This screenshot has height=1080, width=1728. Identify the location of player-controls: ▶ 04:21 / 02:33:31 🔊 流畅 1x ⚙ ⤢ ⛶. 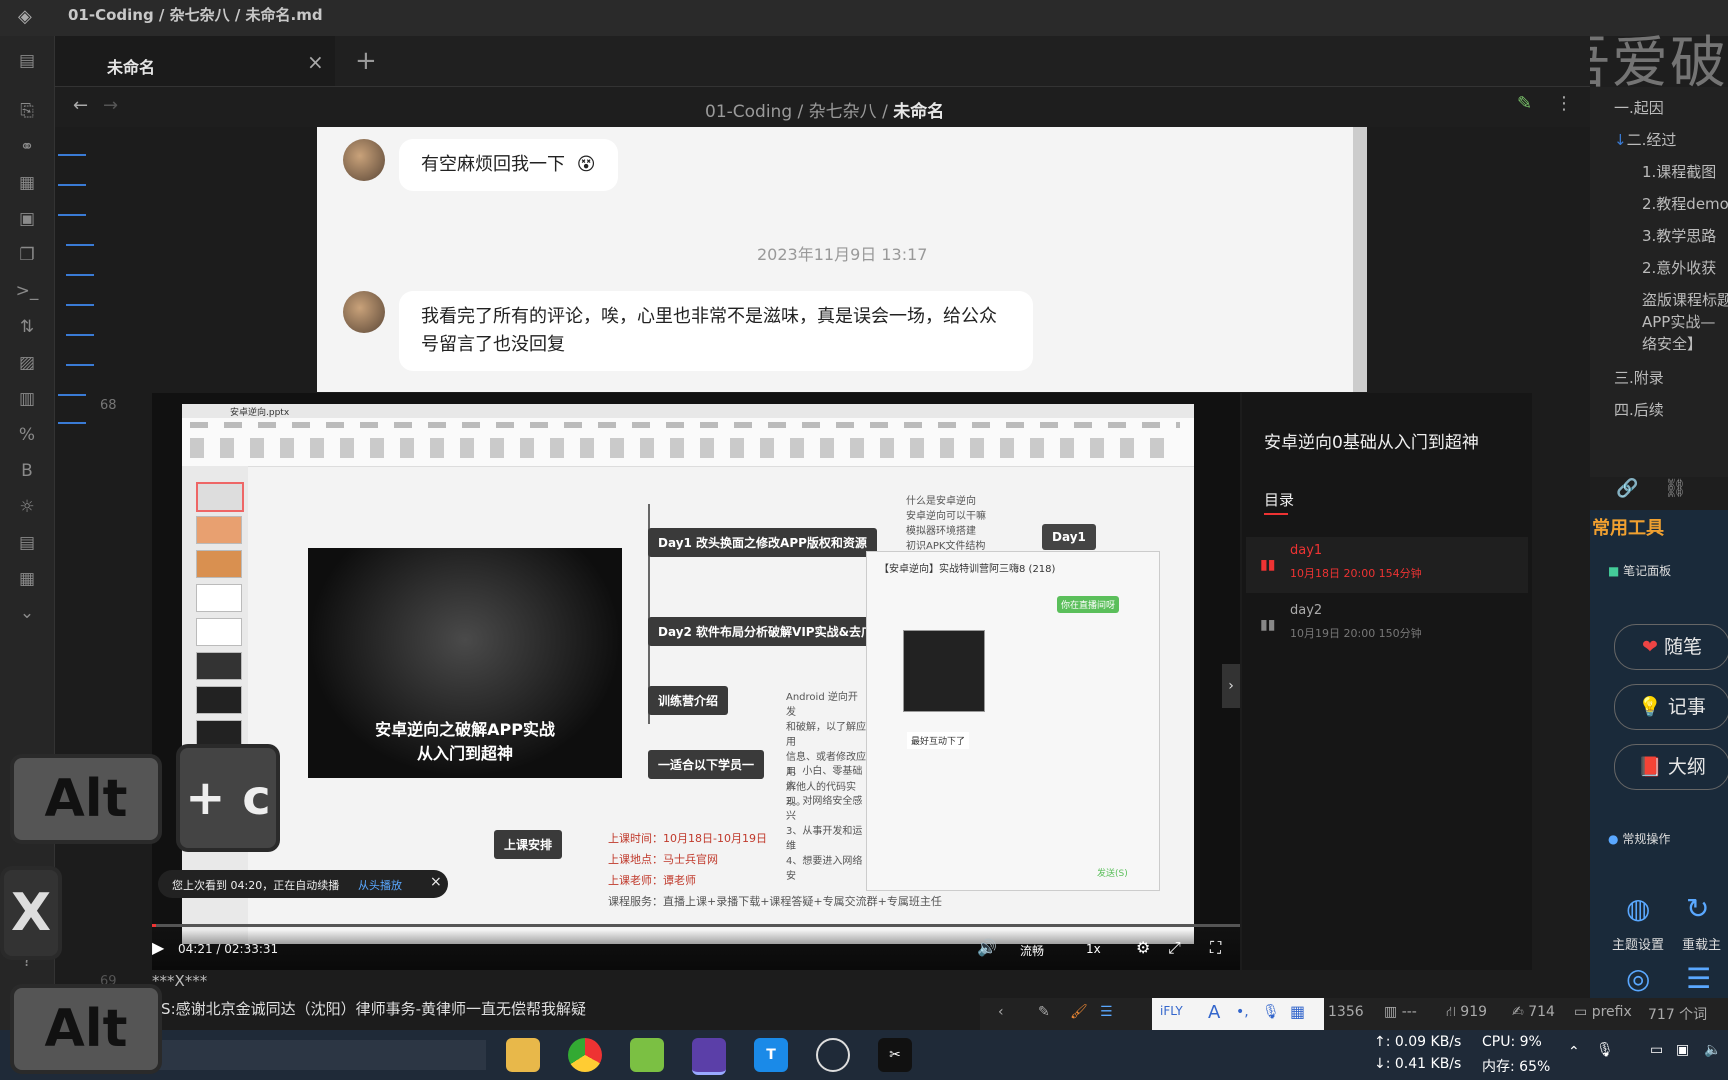
(696, 950).